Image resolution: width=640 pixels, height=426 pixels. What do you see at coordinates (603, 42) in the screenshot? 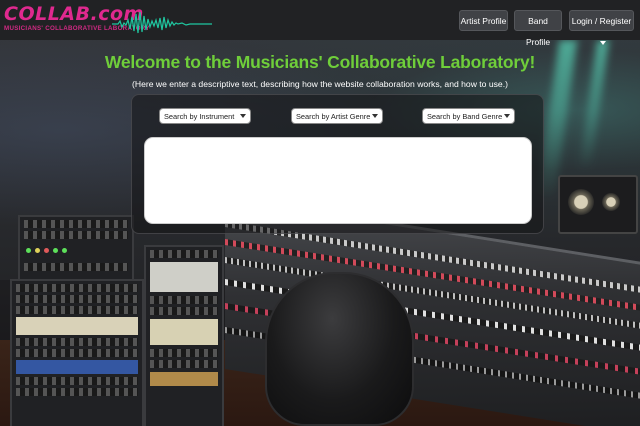
I see `caret-down-icon` at bounding box center [603, 42].